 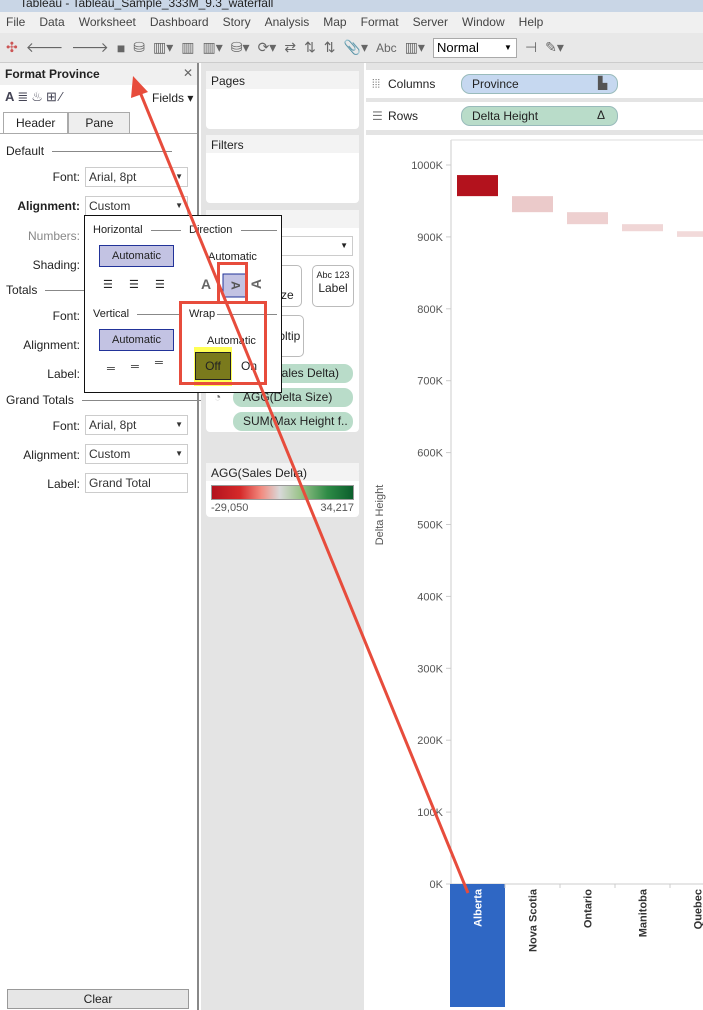 What do you see at coordinates (111, 314) in the screenshot?
I see `vertical-heading: Vertical` at bounding box center [111, 314].